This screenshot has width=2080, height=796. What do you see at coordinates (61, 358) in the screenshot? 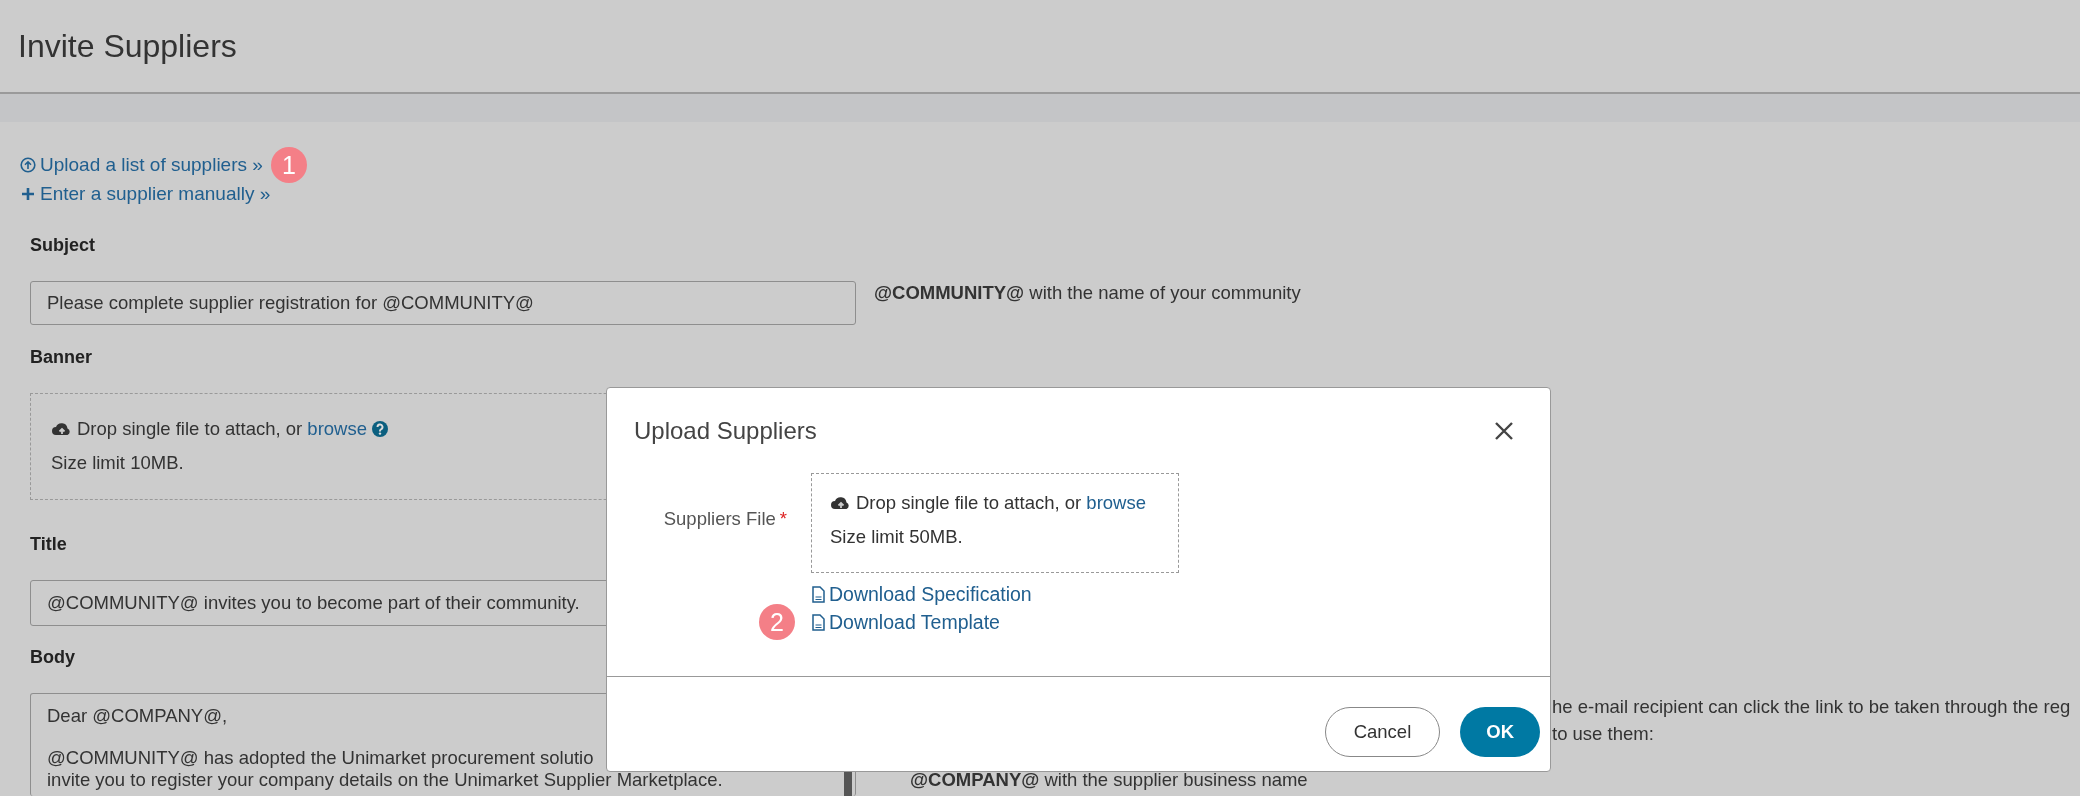
I see `field-label: Banner` at bounding box center [61, 358].